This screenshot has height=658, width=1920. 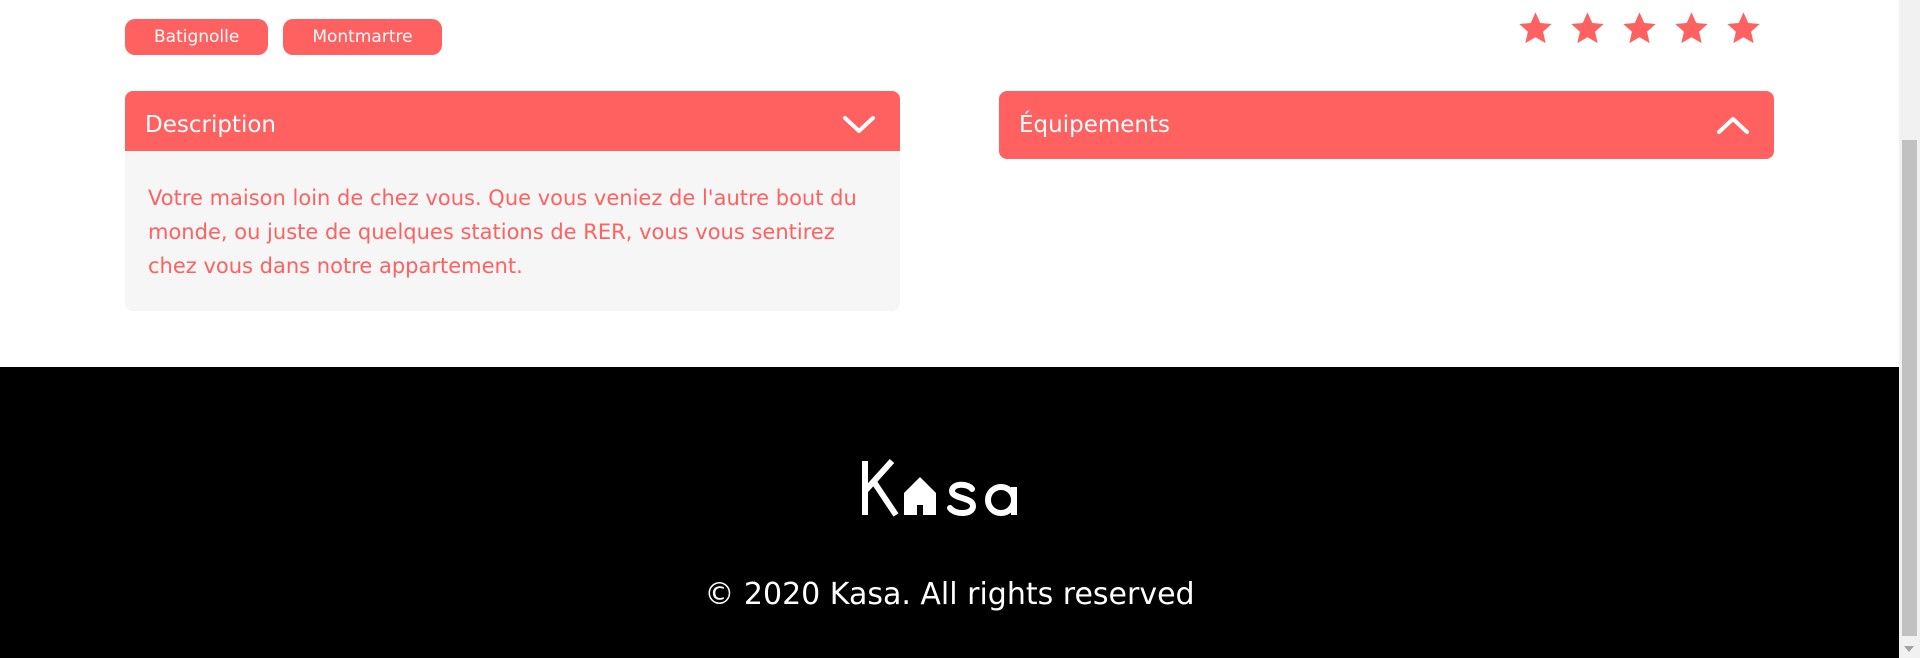 What do you see at coordinates (1733, 125) in the screenshot?
I see `chevron-up-icon` at bounding box center [1733, 125].